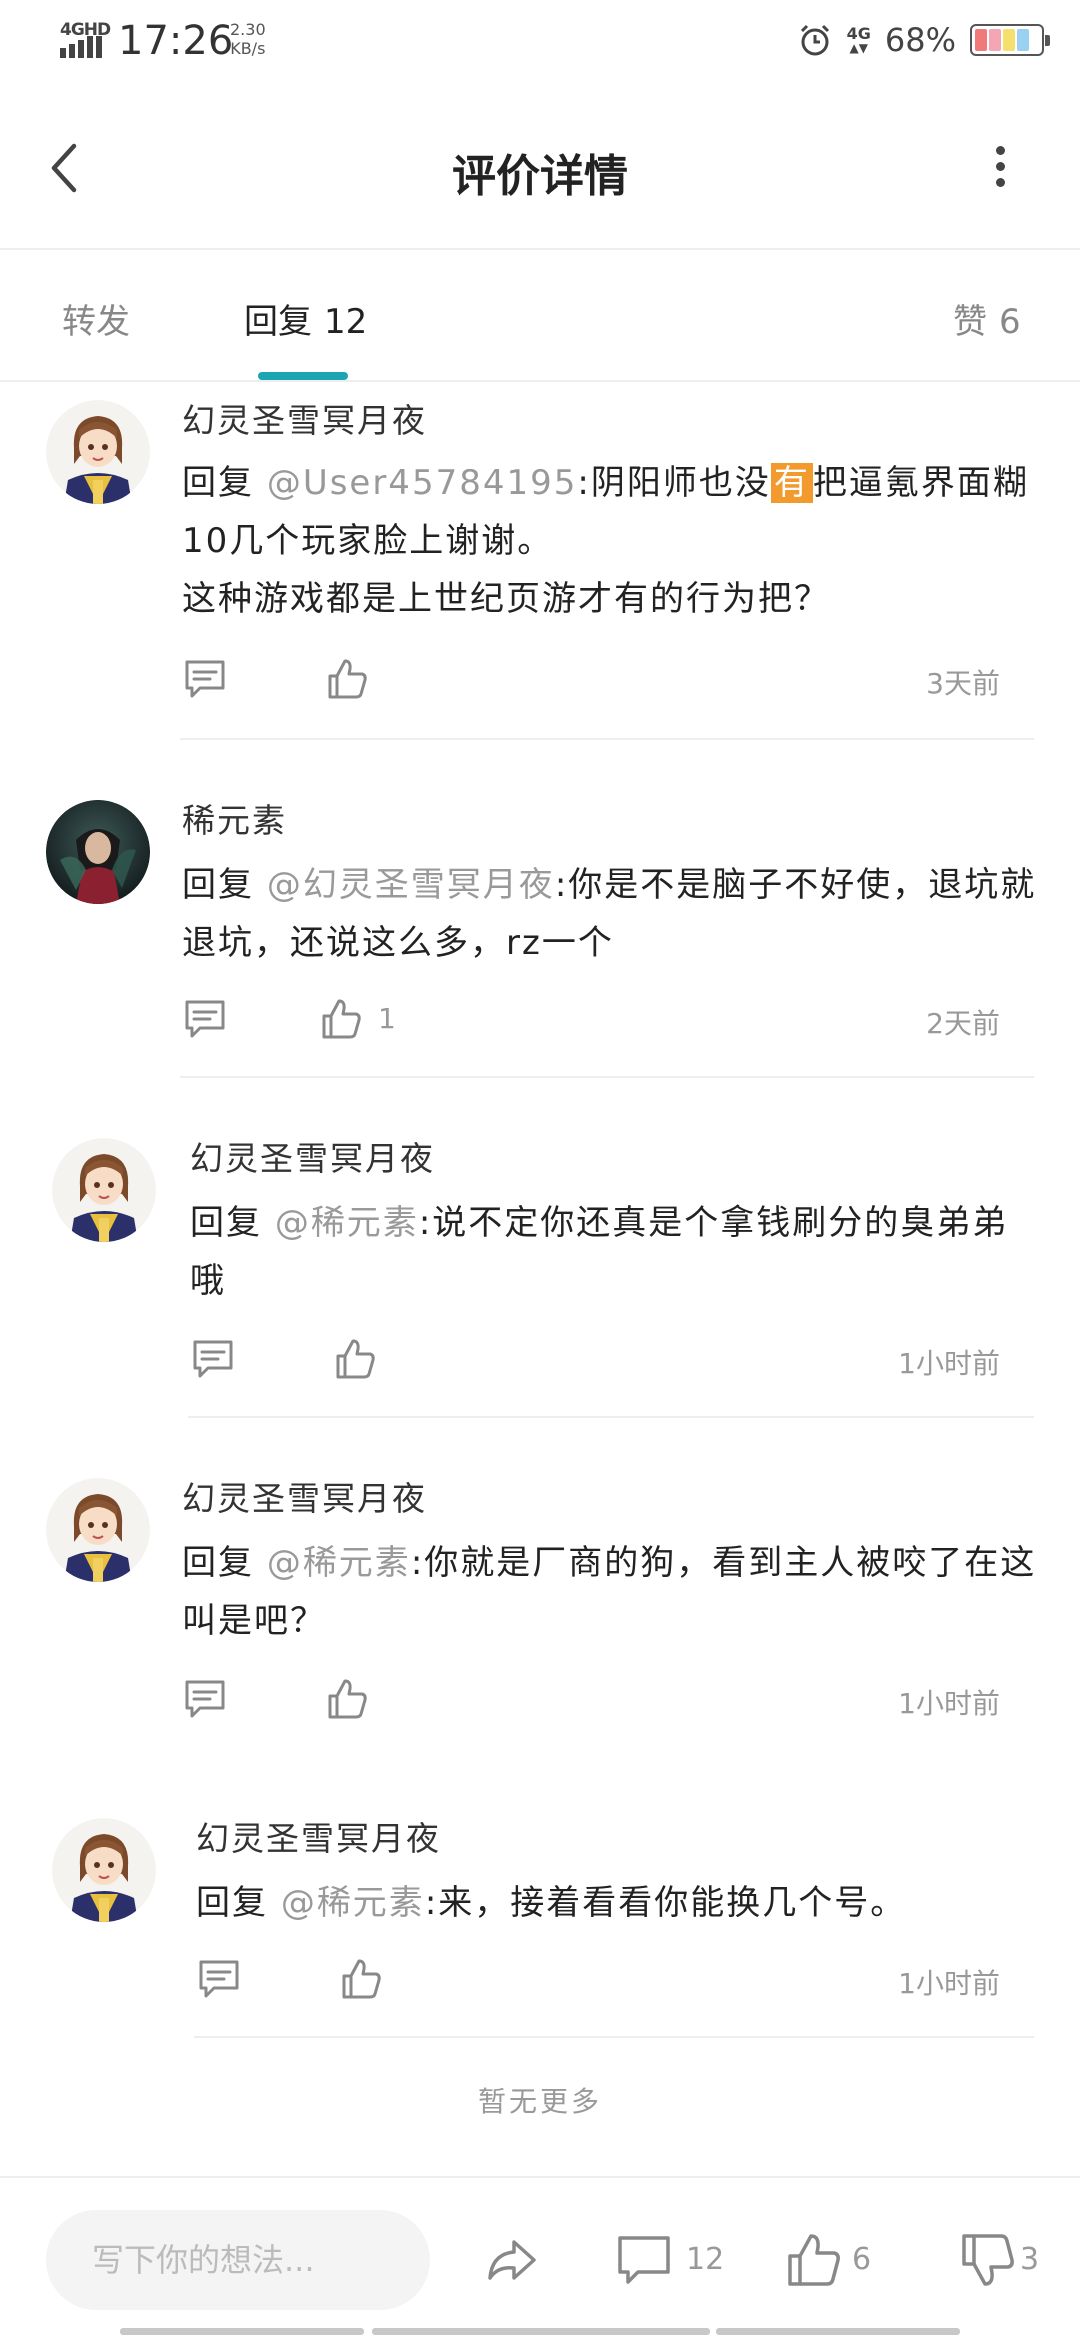 The height and width of the screenshot is (2340, 1080). Describe the element at coordinates (814, 40) in the screenshot. I see `alarm-icon` at that location.